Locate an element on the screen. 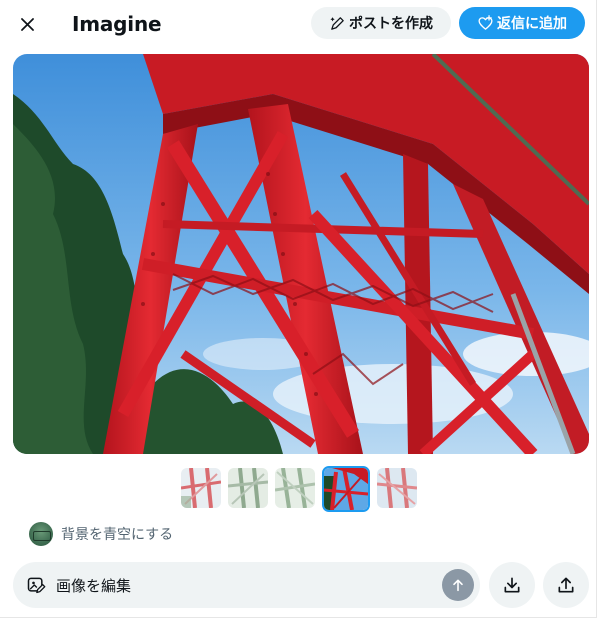  thumbnail-5-image is located at coordinates (397, 488).